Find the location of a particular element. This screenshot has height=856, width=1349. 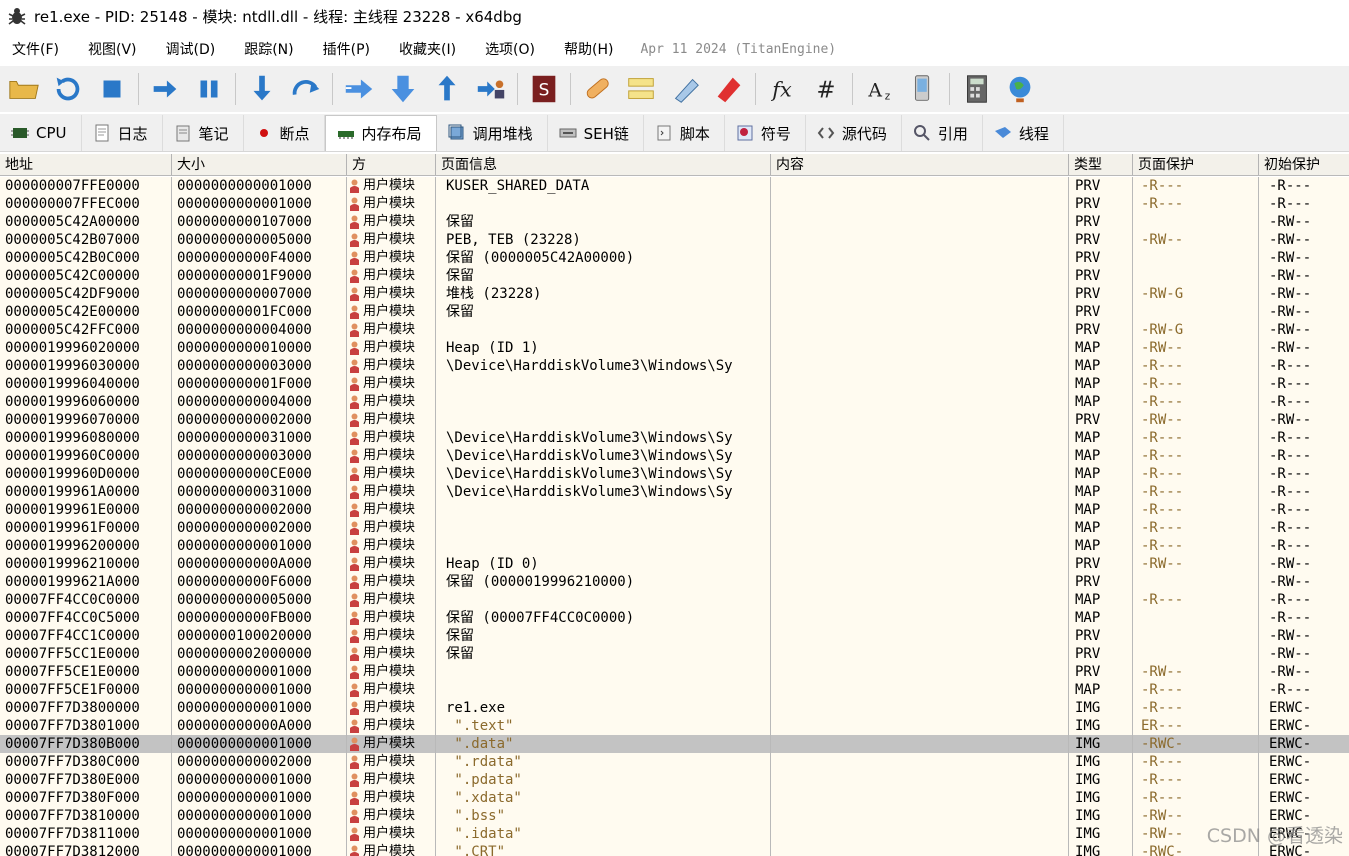

cell-size: 0000000000004000 is located at coordinates (259, 402).